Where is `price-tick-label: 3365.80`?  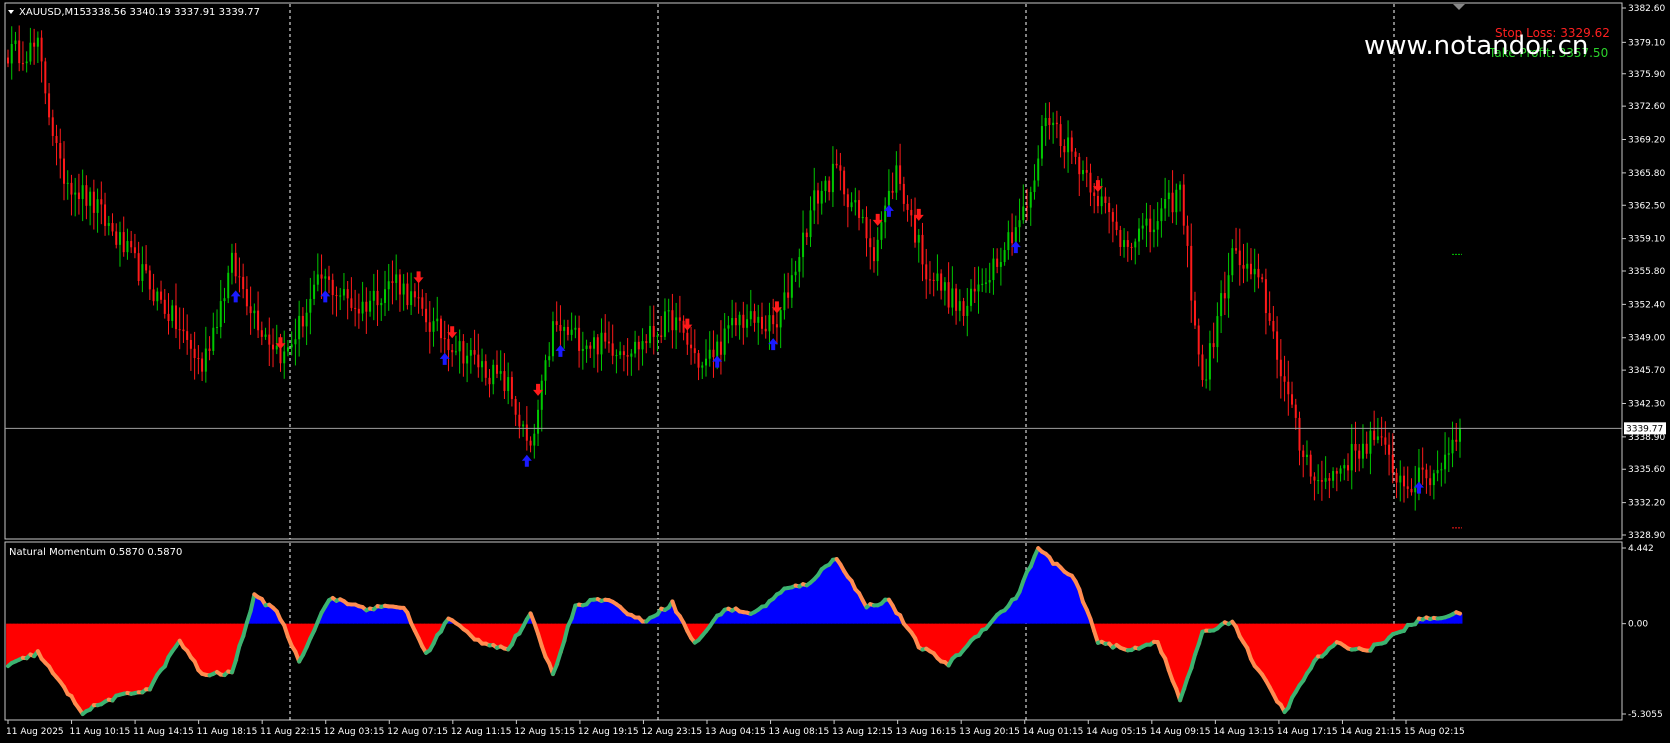 price-tick-label: 3365.80 is located at coordinates (1646, 174).